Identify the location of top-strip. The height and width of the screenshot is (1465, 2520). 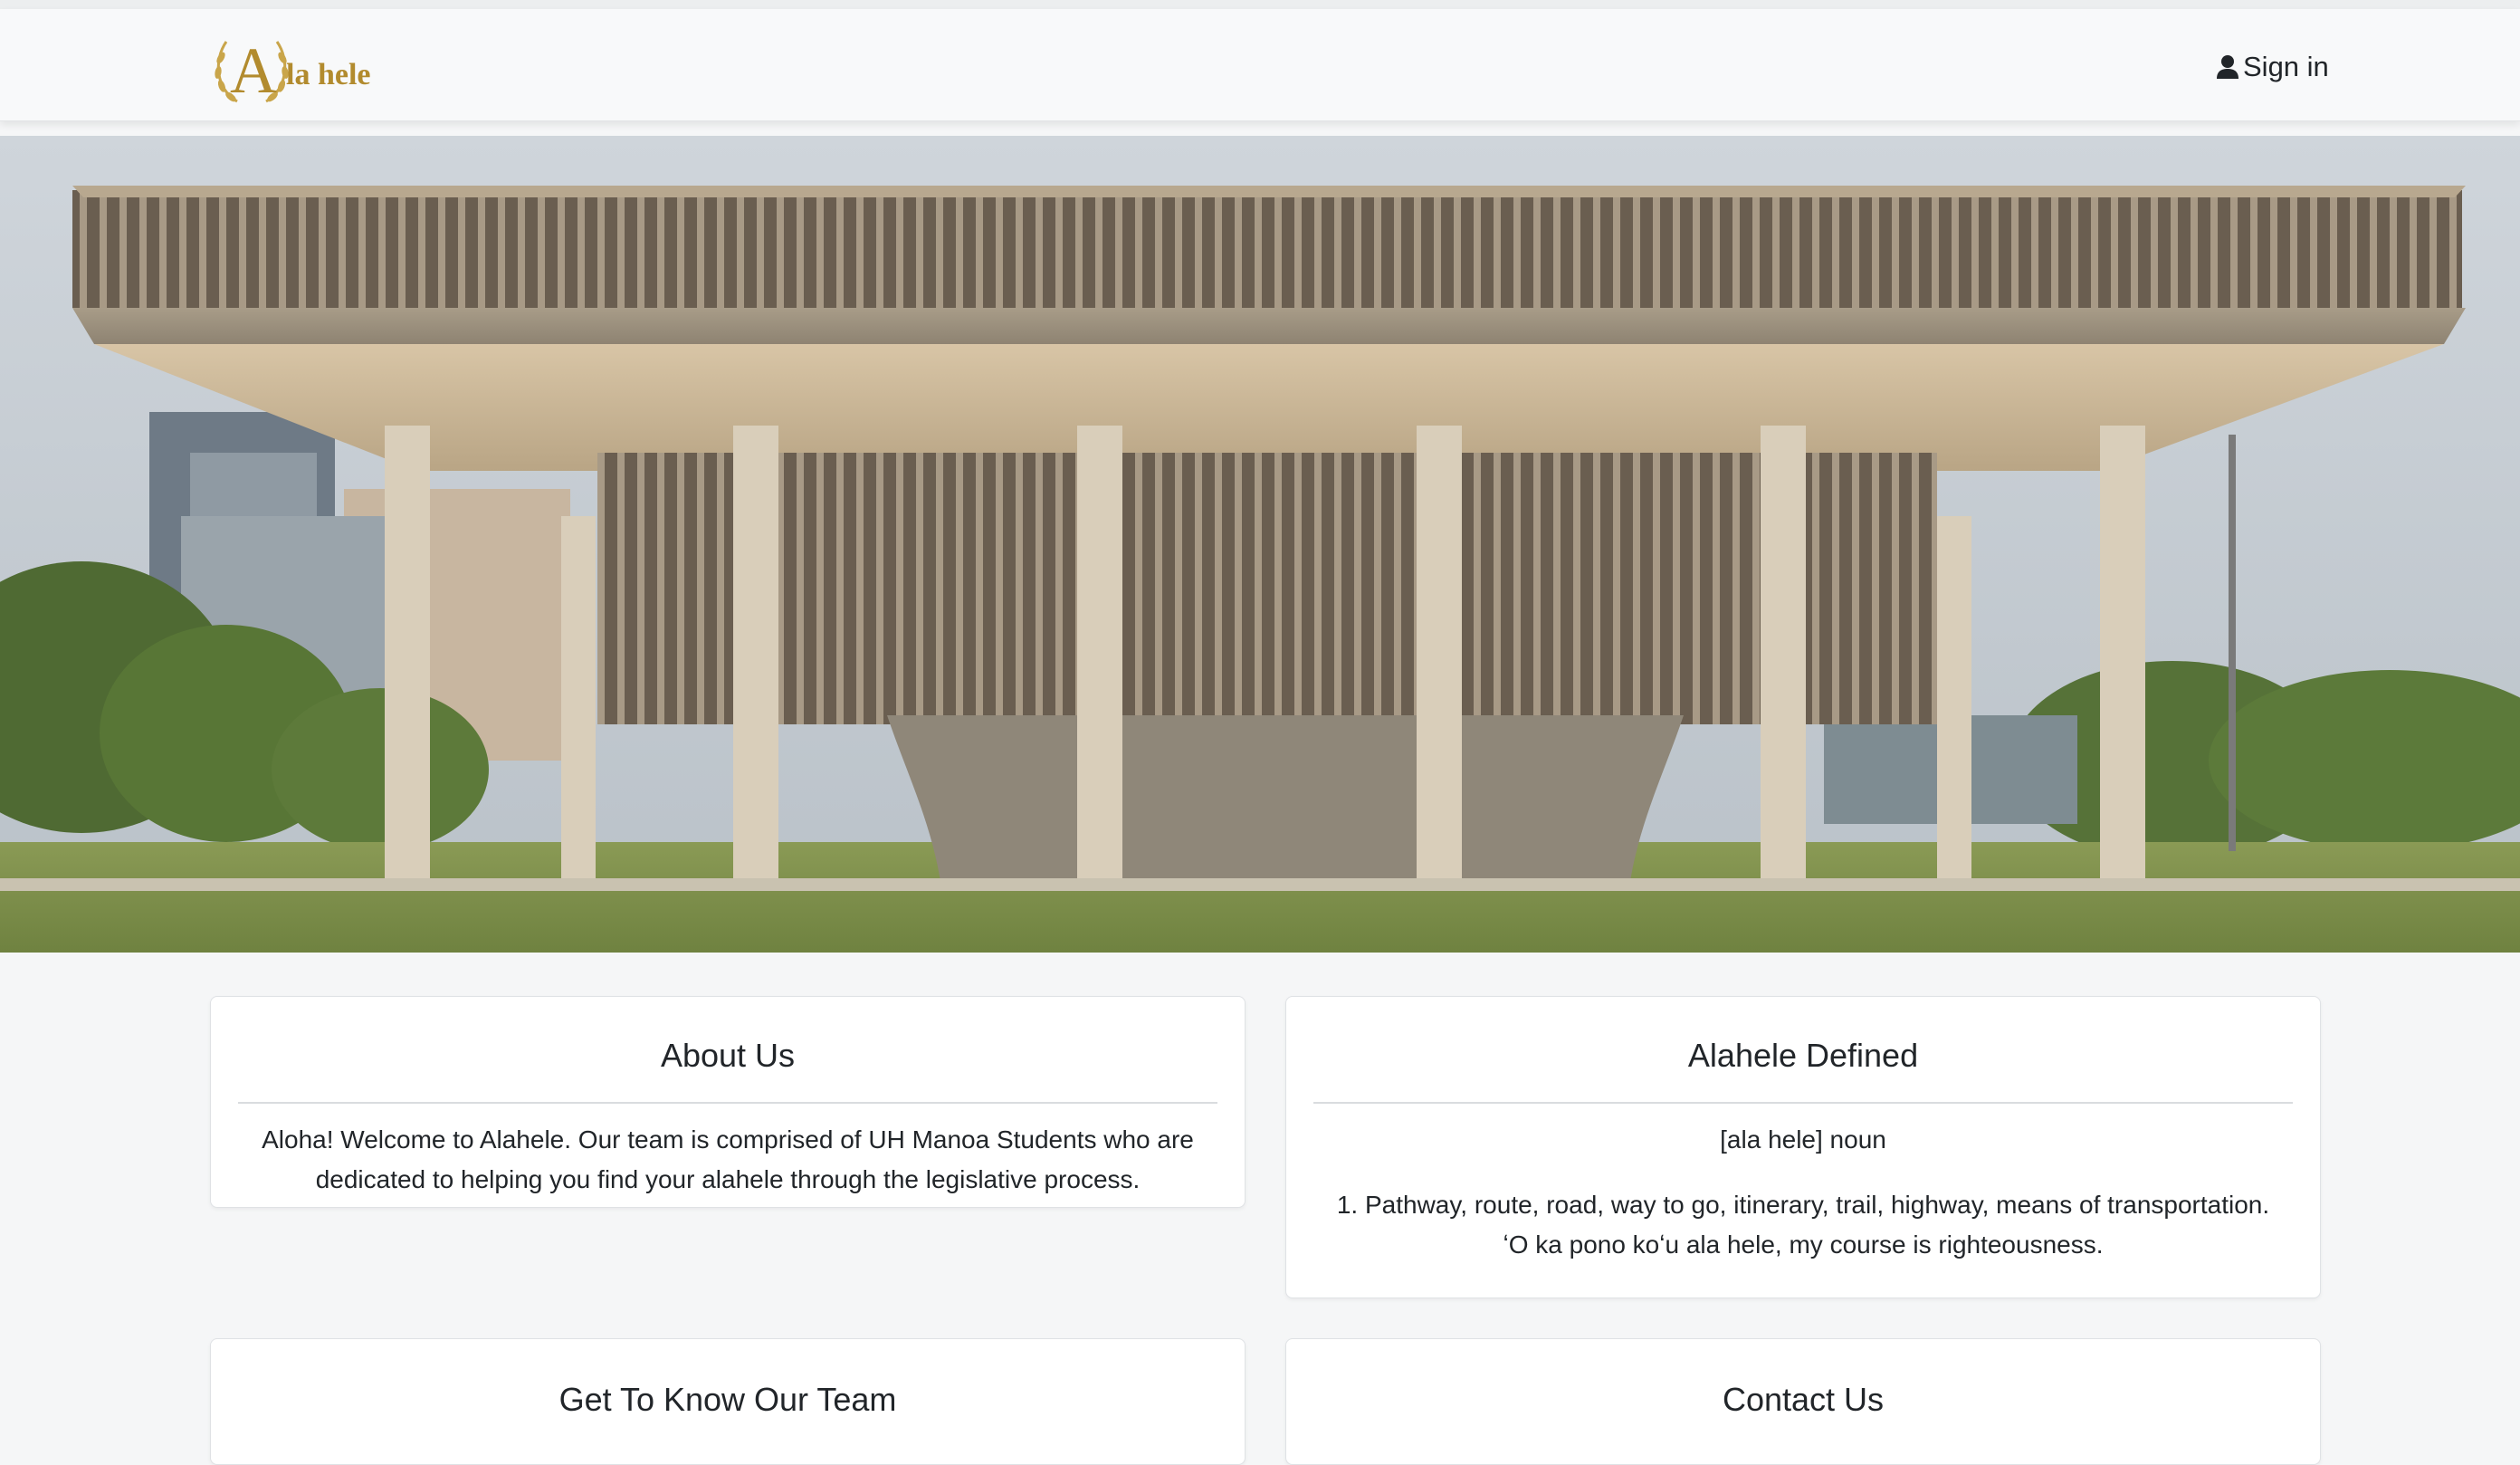
(1260, 5).